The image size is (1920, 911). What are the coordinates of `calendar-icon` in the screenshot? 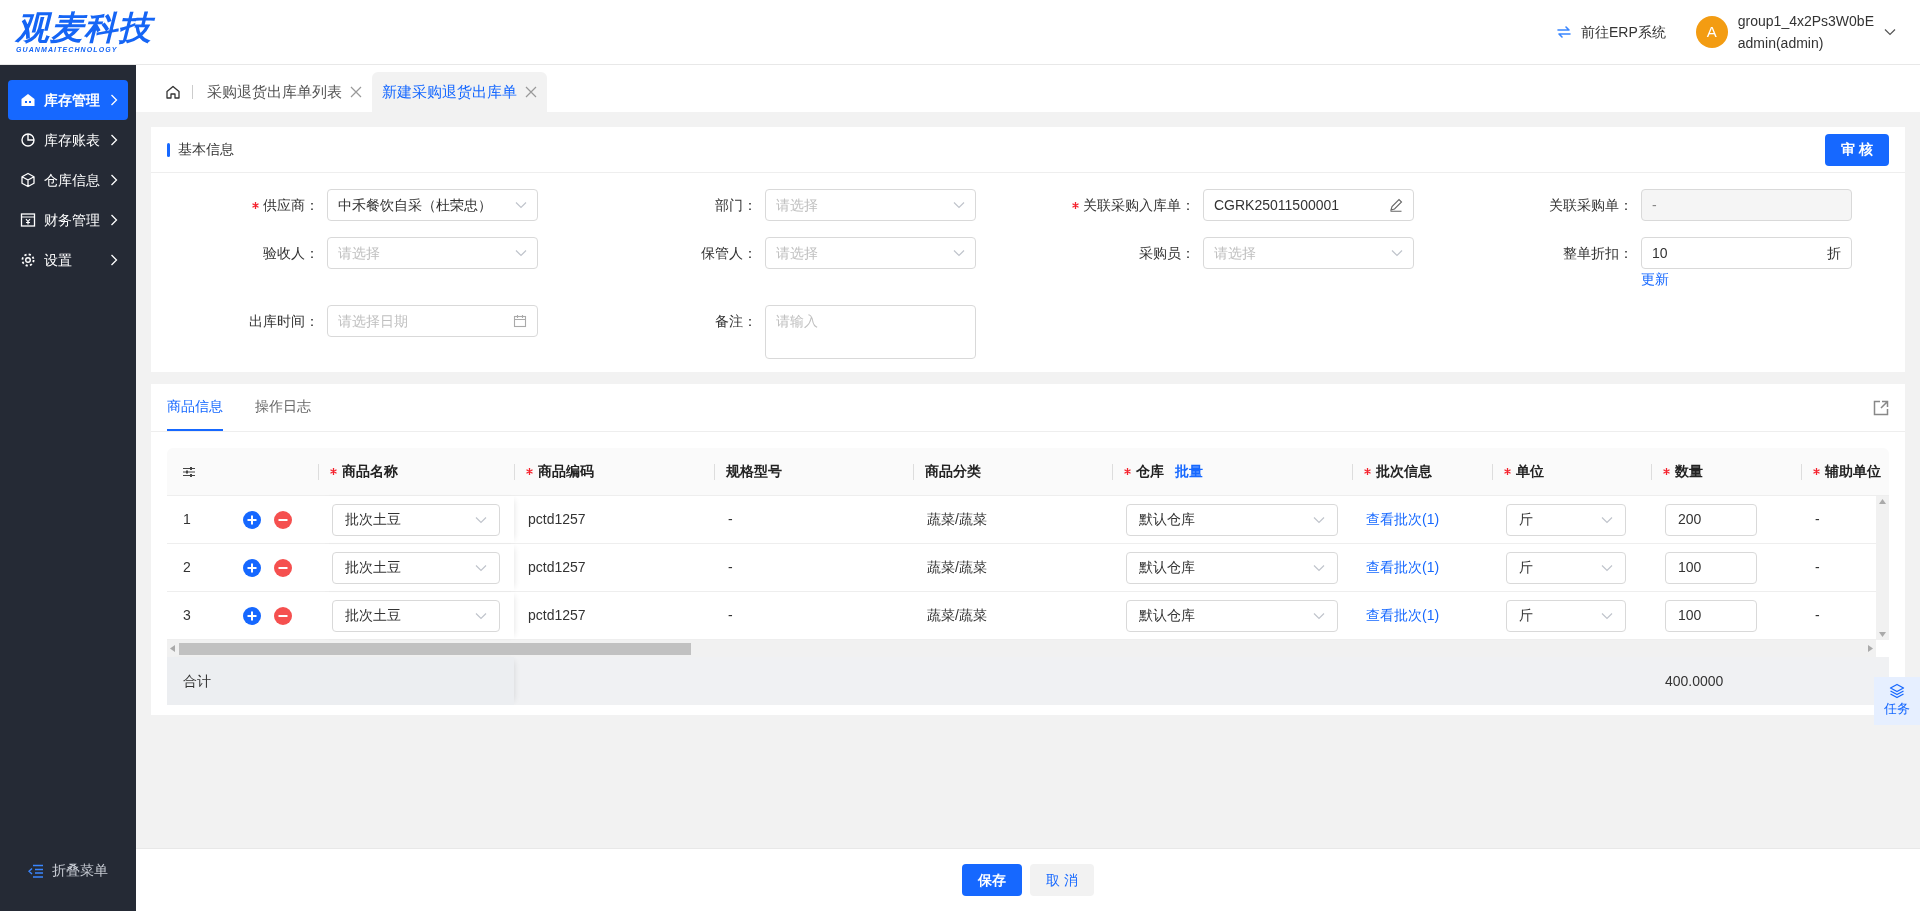 It's located at (520, 321).